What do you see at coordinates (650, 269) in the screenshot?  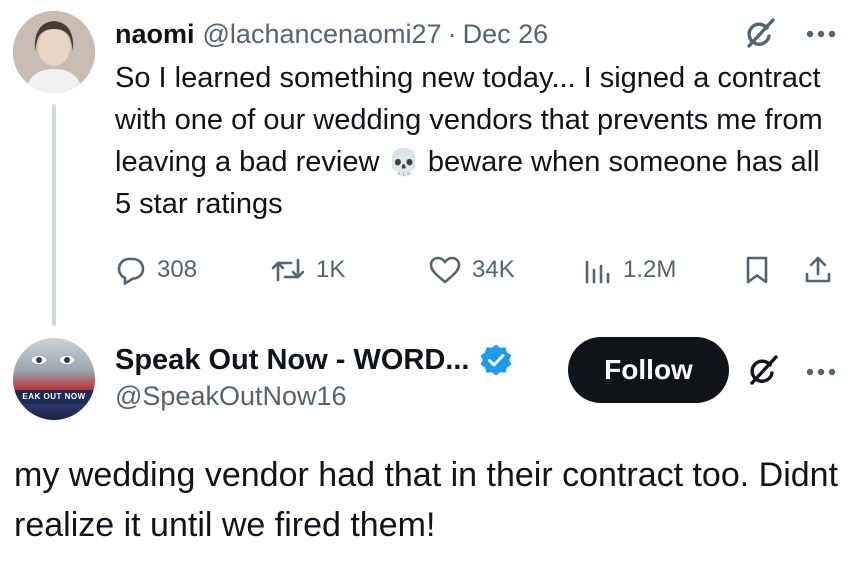 I see `views-count: 1.2M` at bounding box center [650, 269].